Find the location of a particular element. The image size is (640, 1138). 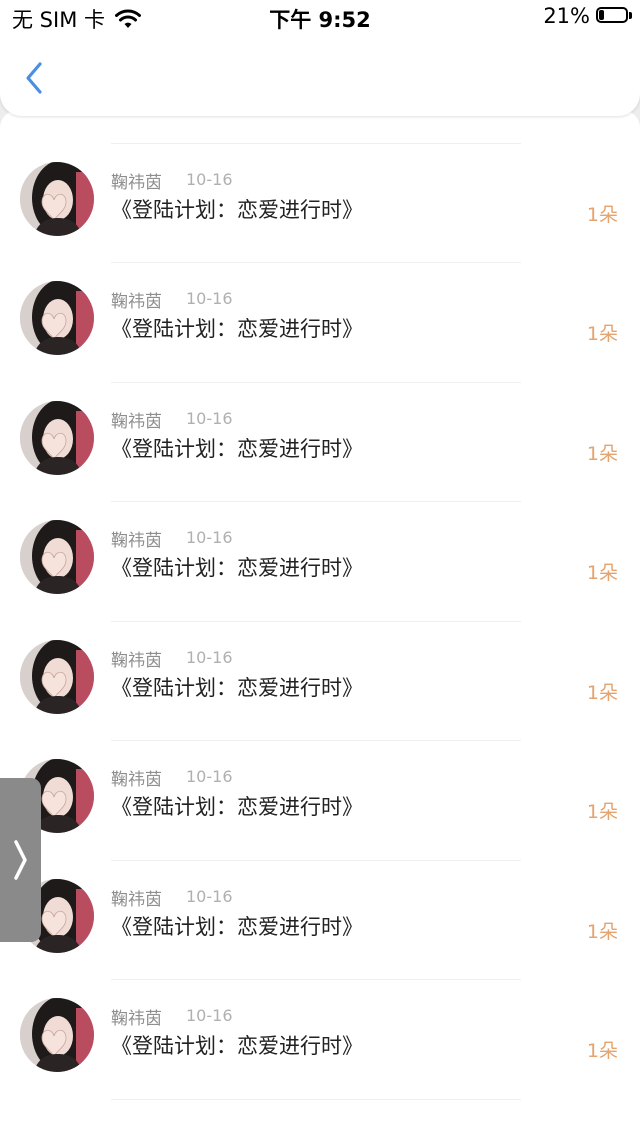

side-drawer-handle is located at coordinates (20, 860).